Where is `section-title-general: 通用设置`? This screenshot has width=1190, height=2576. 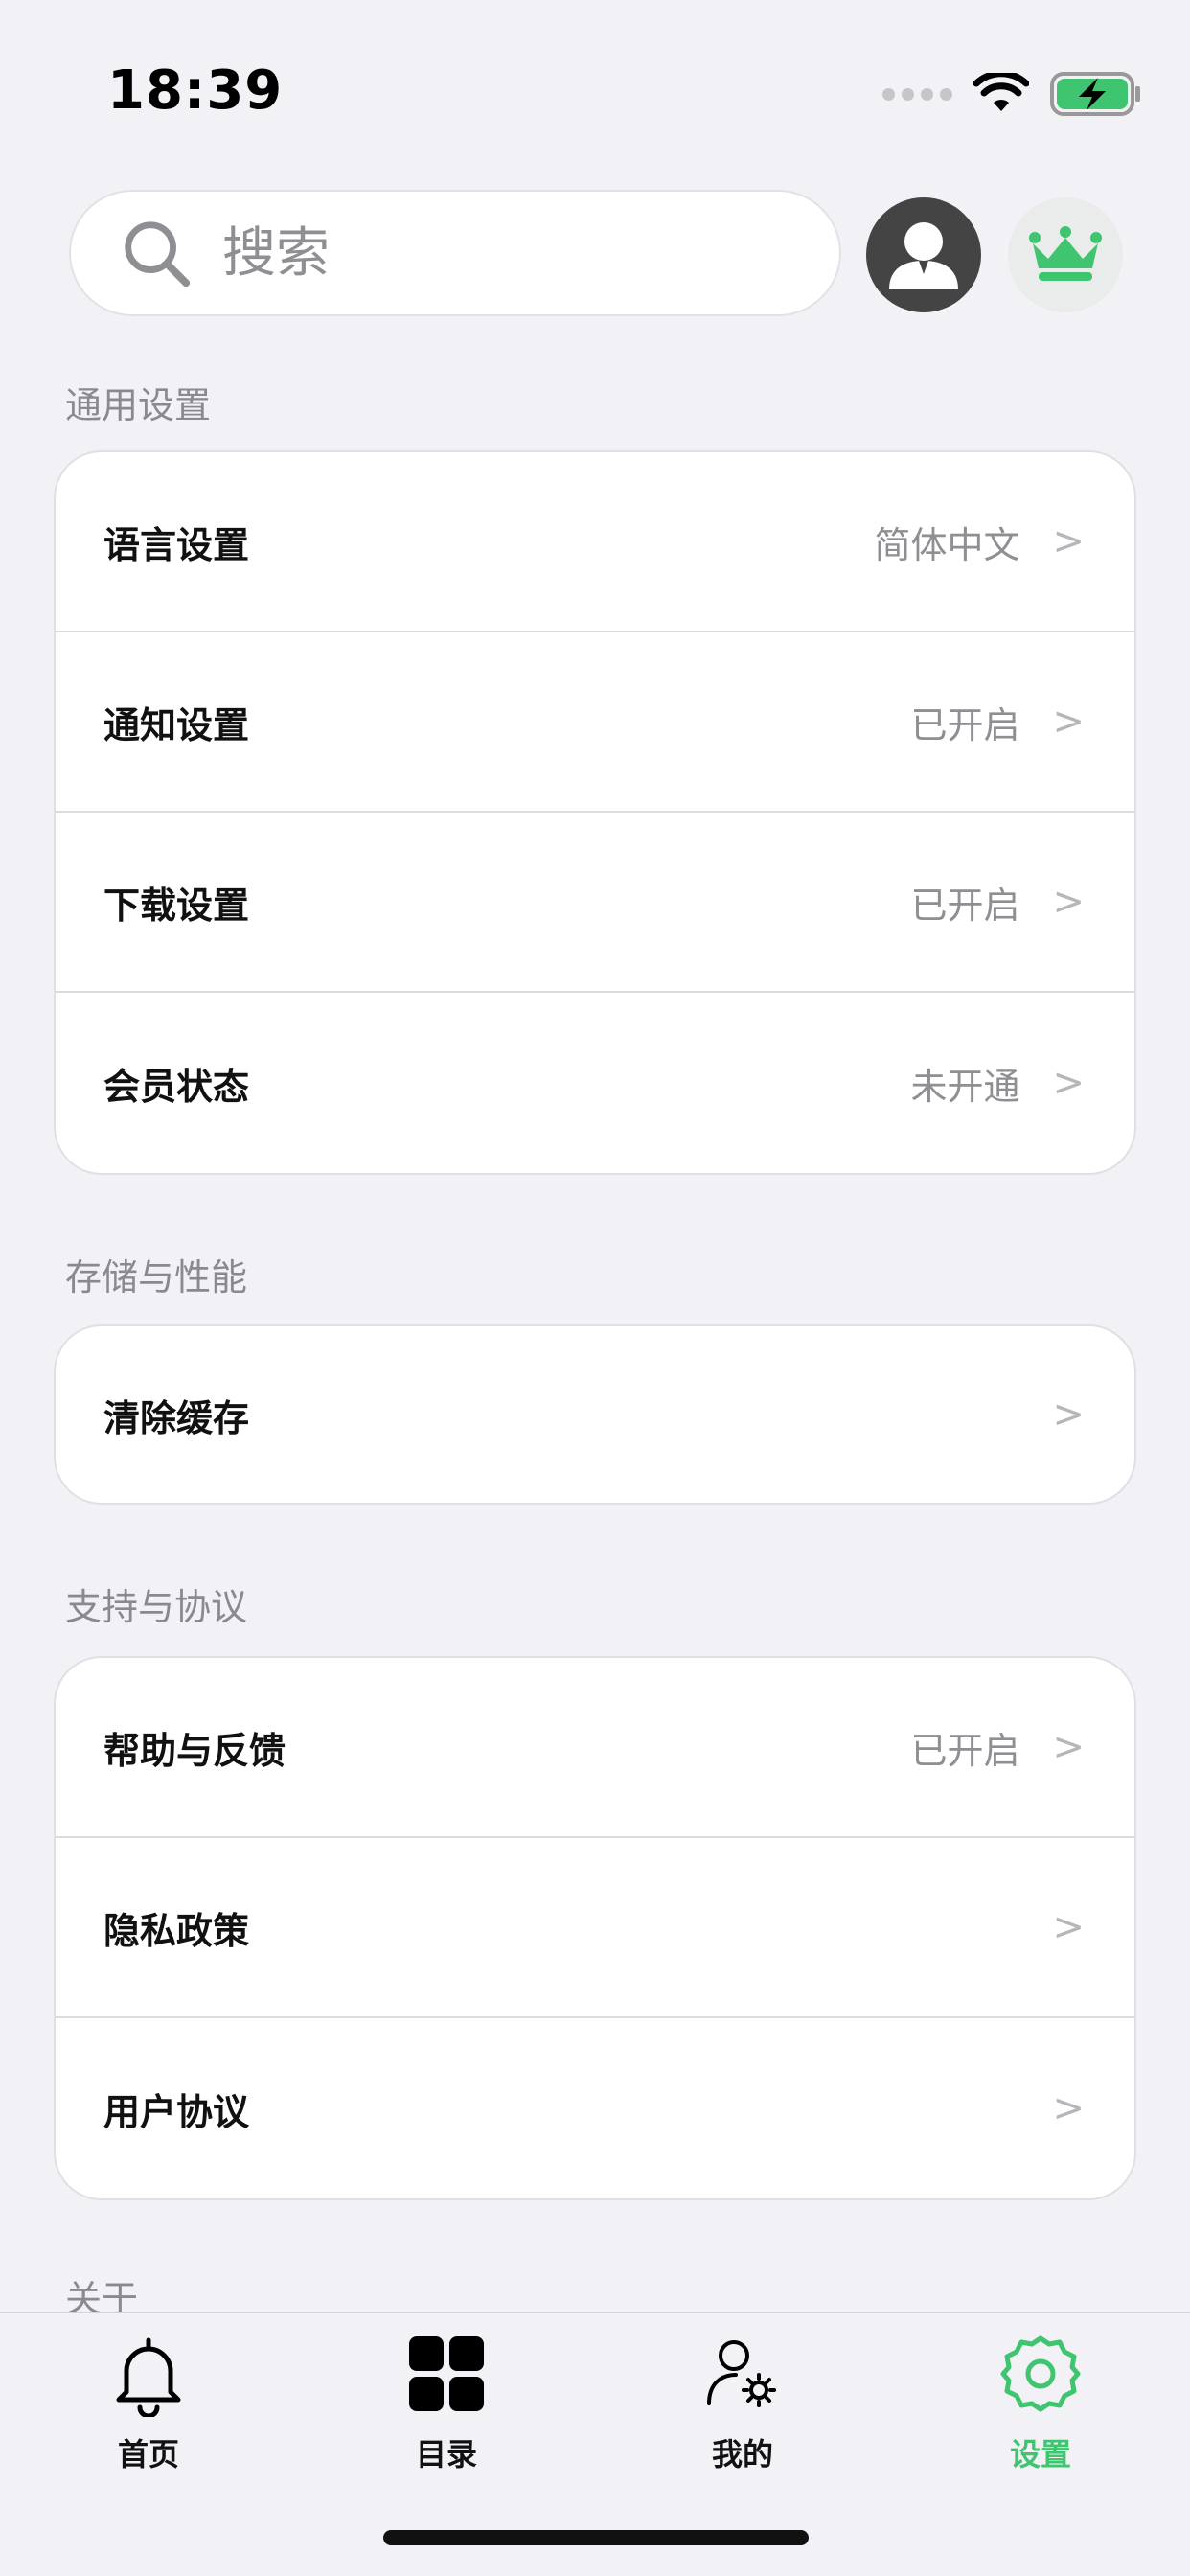 section-title-general: 通用设置 is located at coordinates (139, 405).